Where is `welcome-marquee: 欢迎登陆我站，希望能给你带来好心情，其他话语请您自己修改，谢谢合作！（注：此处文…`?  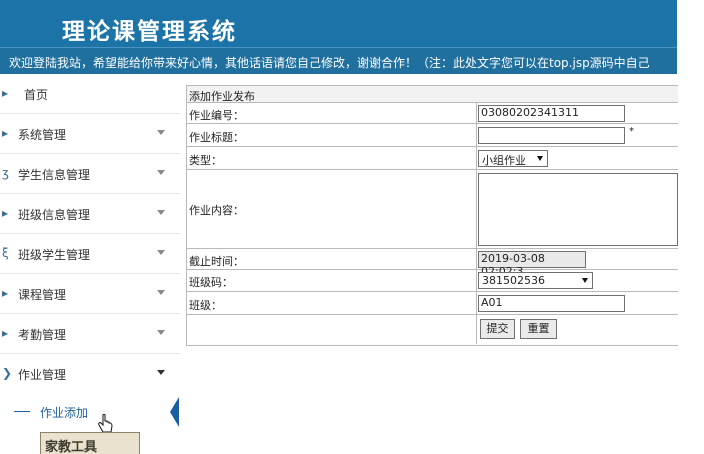
welcome-marquee: 欢迎登陆我站，希望能给你带来好心情，其他话语请您自己修改，谢谢合作！（注：此处文… is located at coordinates (338, 60).